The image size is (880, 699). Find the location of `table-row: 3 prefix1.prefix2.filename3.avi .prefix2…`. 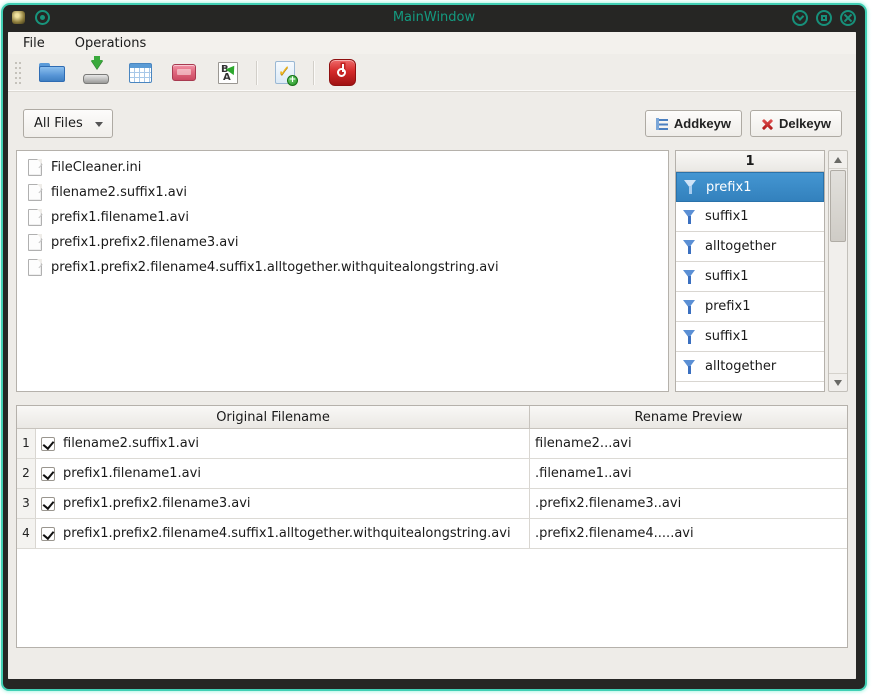

table-row: 3 prefix1.prefix2.filename3.avi .prefix2… is located at coordinates (432, 504).